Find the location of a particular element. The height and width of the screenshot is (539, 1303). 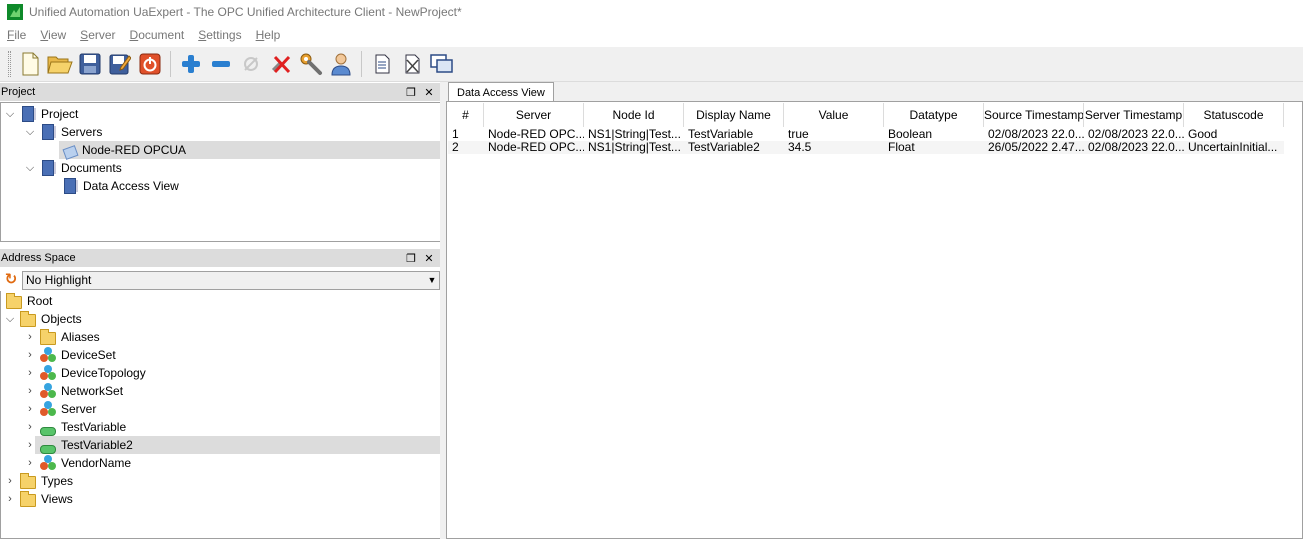

column-header-index: # is located at coordinates (466, 115).